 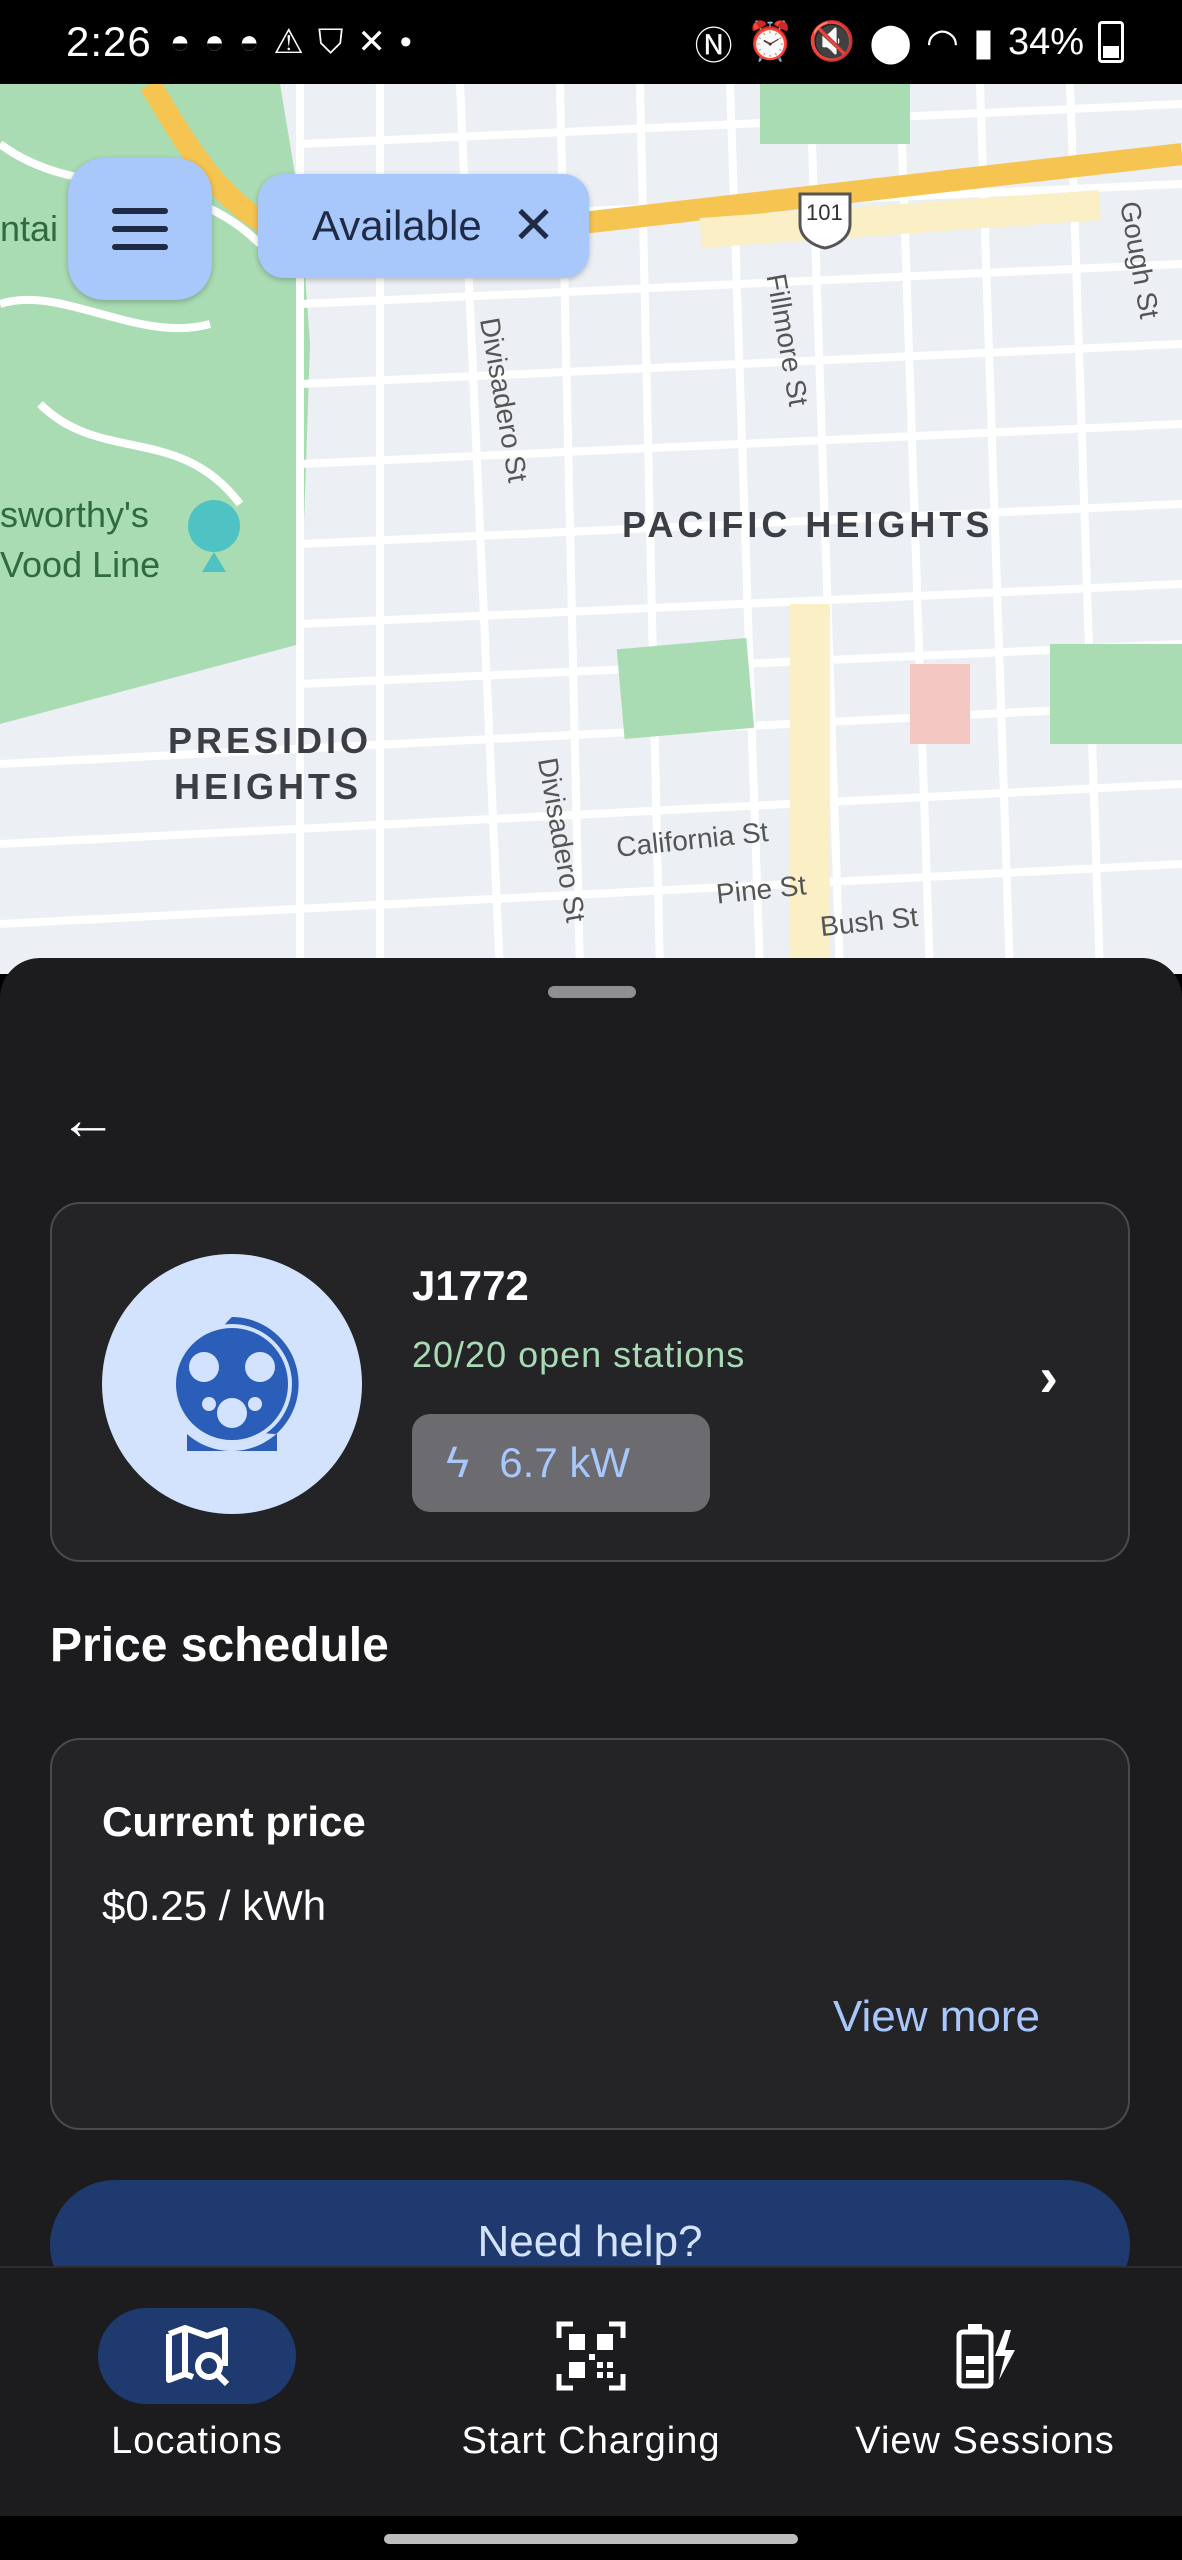 I want to click on price-schedule-heading: Price schedule, so click(x=219, y=1645).